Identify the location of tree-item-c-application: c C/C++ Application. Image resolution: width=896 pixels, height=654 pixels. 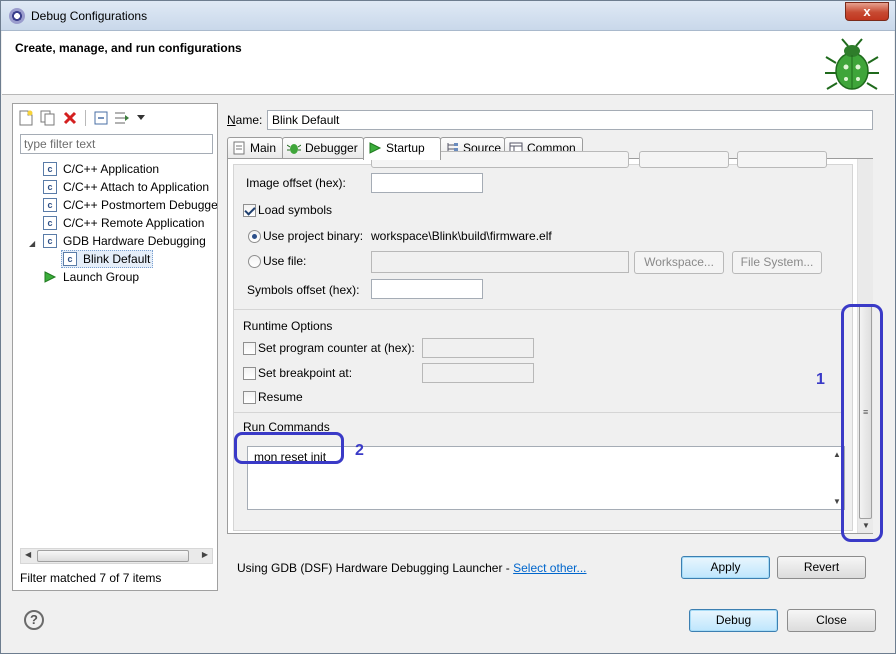
(115, 169).